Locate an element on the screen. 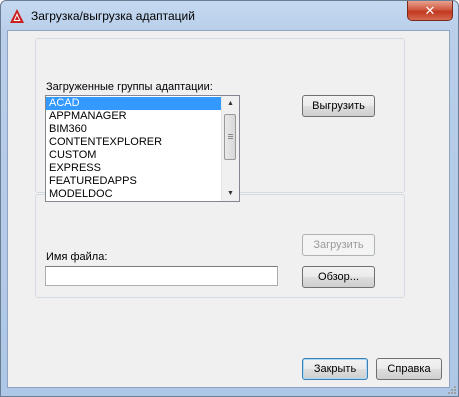 The width and height of the screenshot is (459, 397). close-icon: ✕ is located at coordinates (430, 10).